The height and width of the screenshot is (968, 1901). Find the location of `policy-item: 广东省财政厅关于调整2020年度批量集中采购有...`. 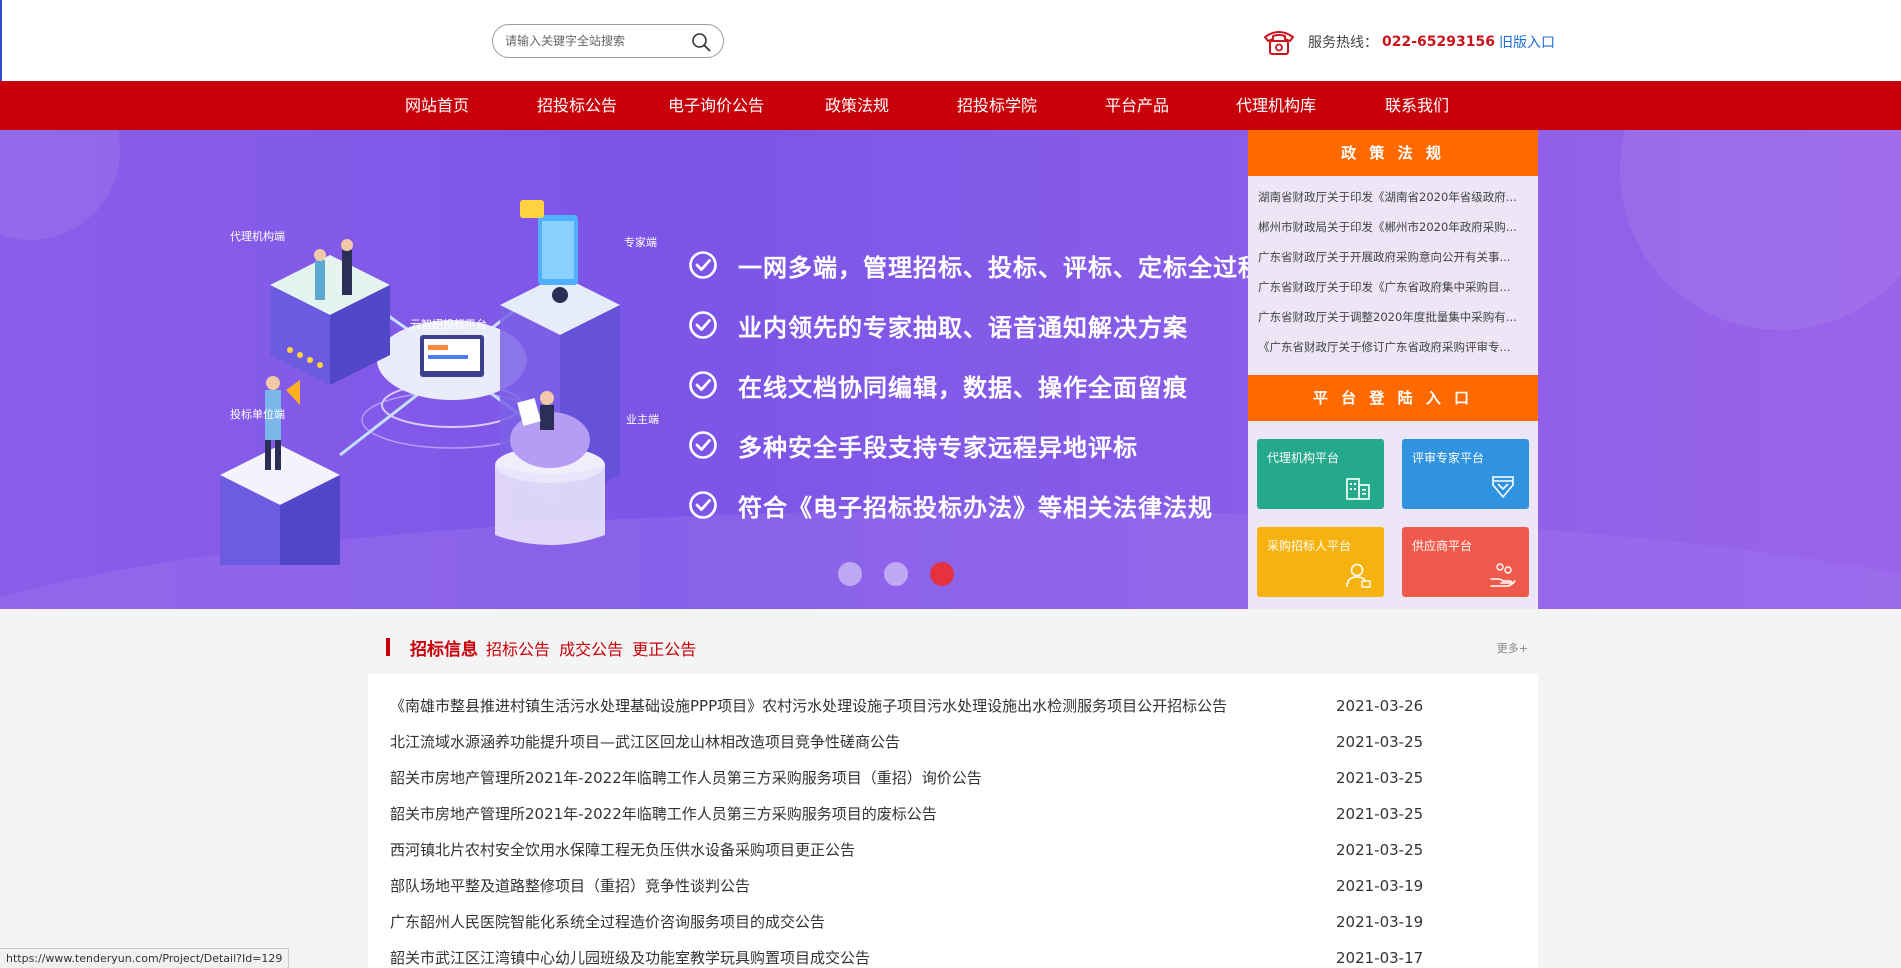

policy-item: 广东省财政厅关于调整2020年度批量集中采购有... is located at coordinates (1393, 317).